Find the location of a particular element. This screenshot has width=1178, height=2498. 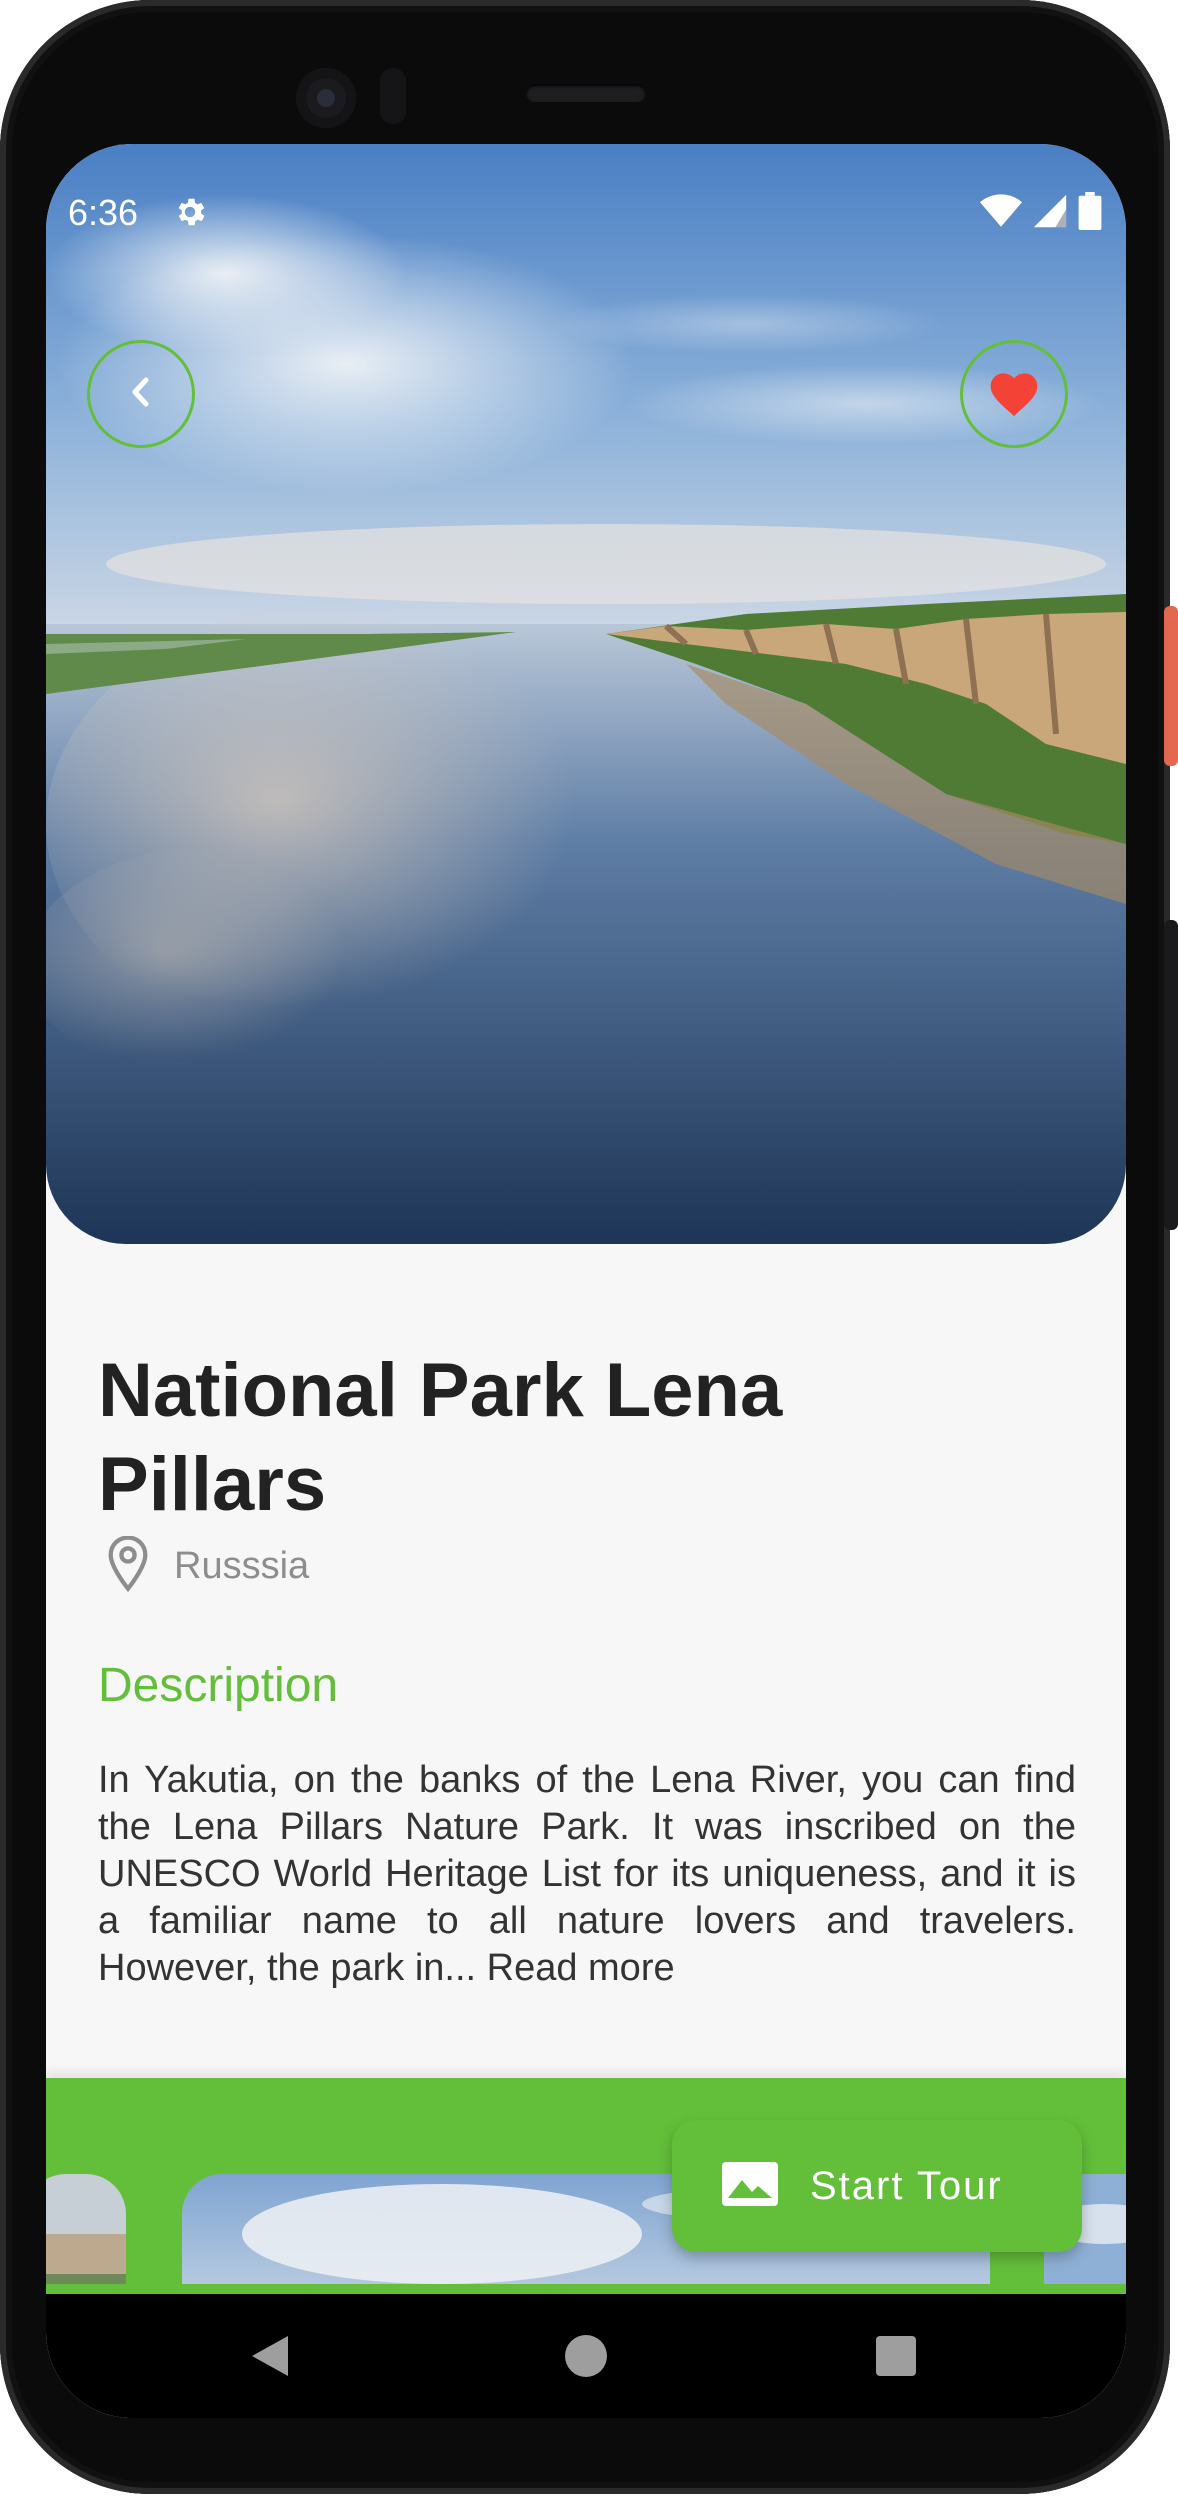

gear-icon is located at coordinates (190, 214).